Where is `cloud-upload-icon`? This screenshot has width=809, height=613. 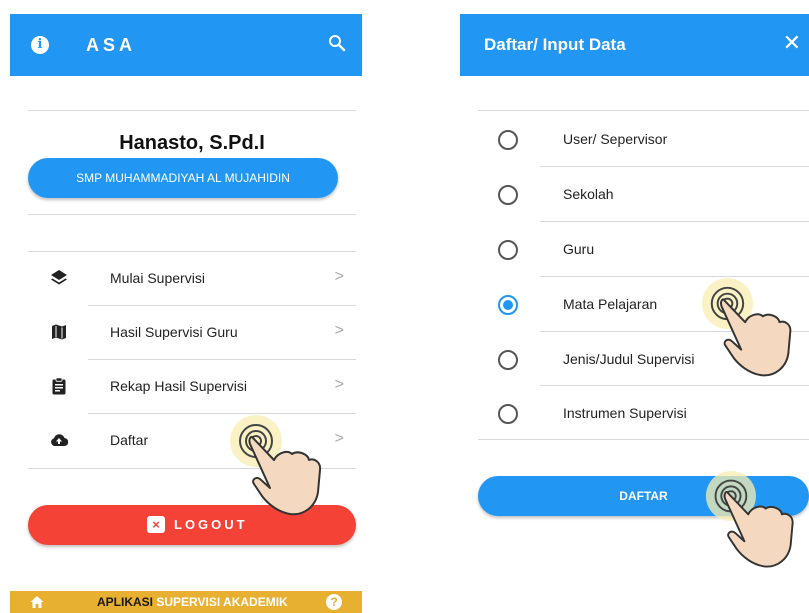 cloud-upload-icon is located at coordinates (59, 440).